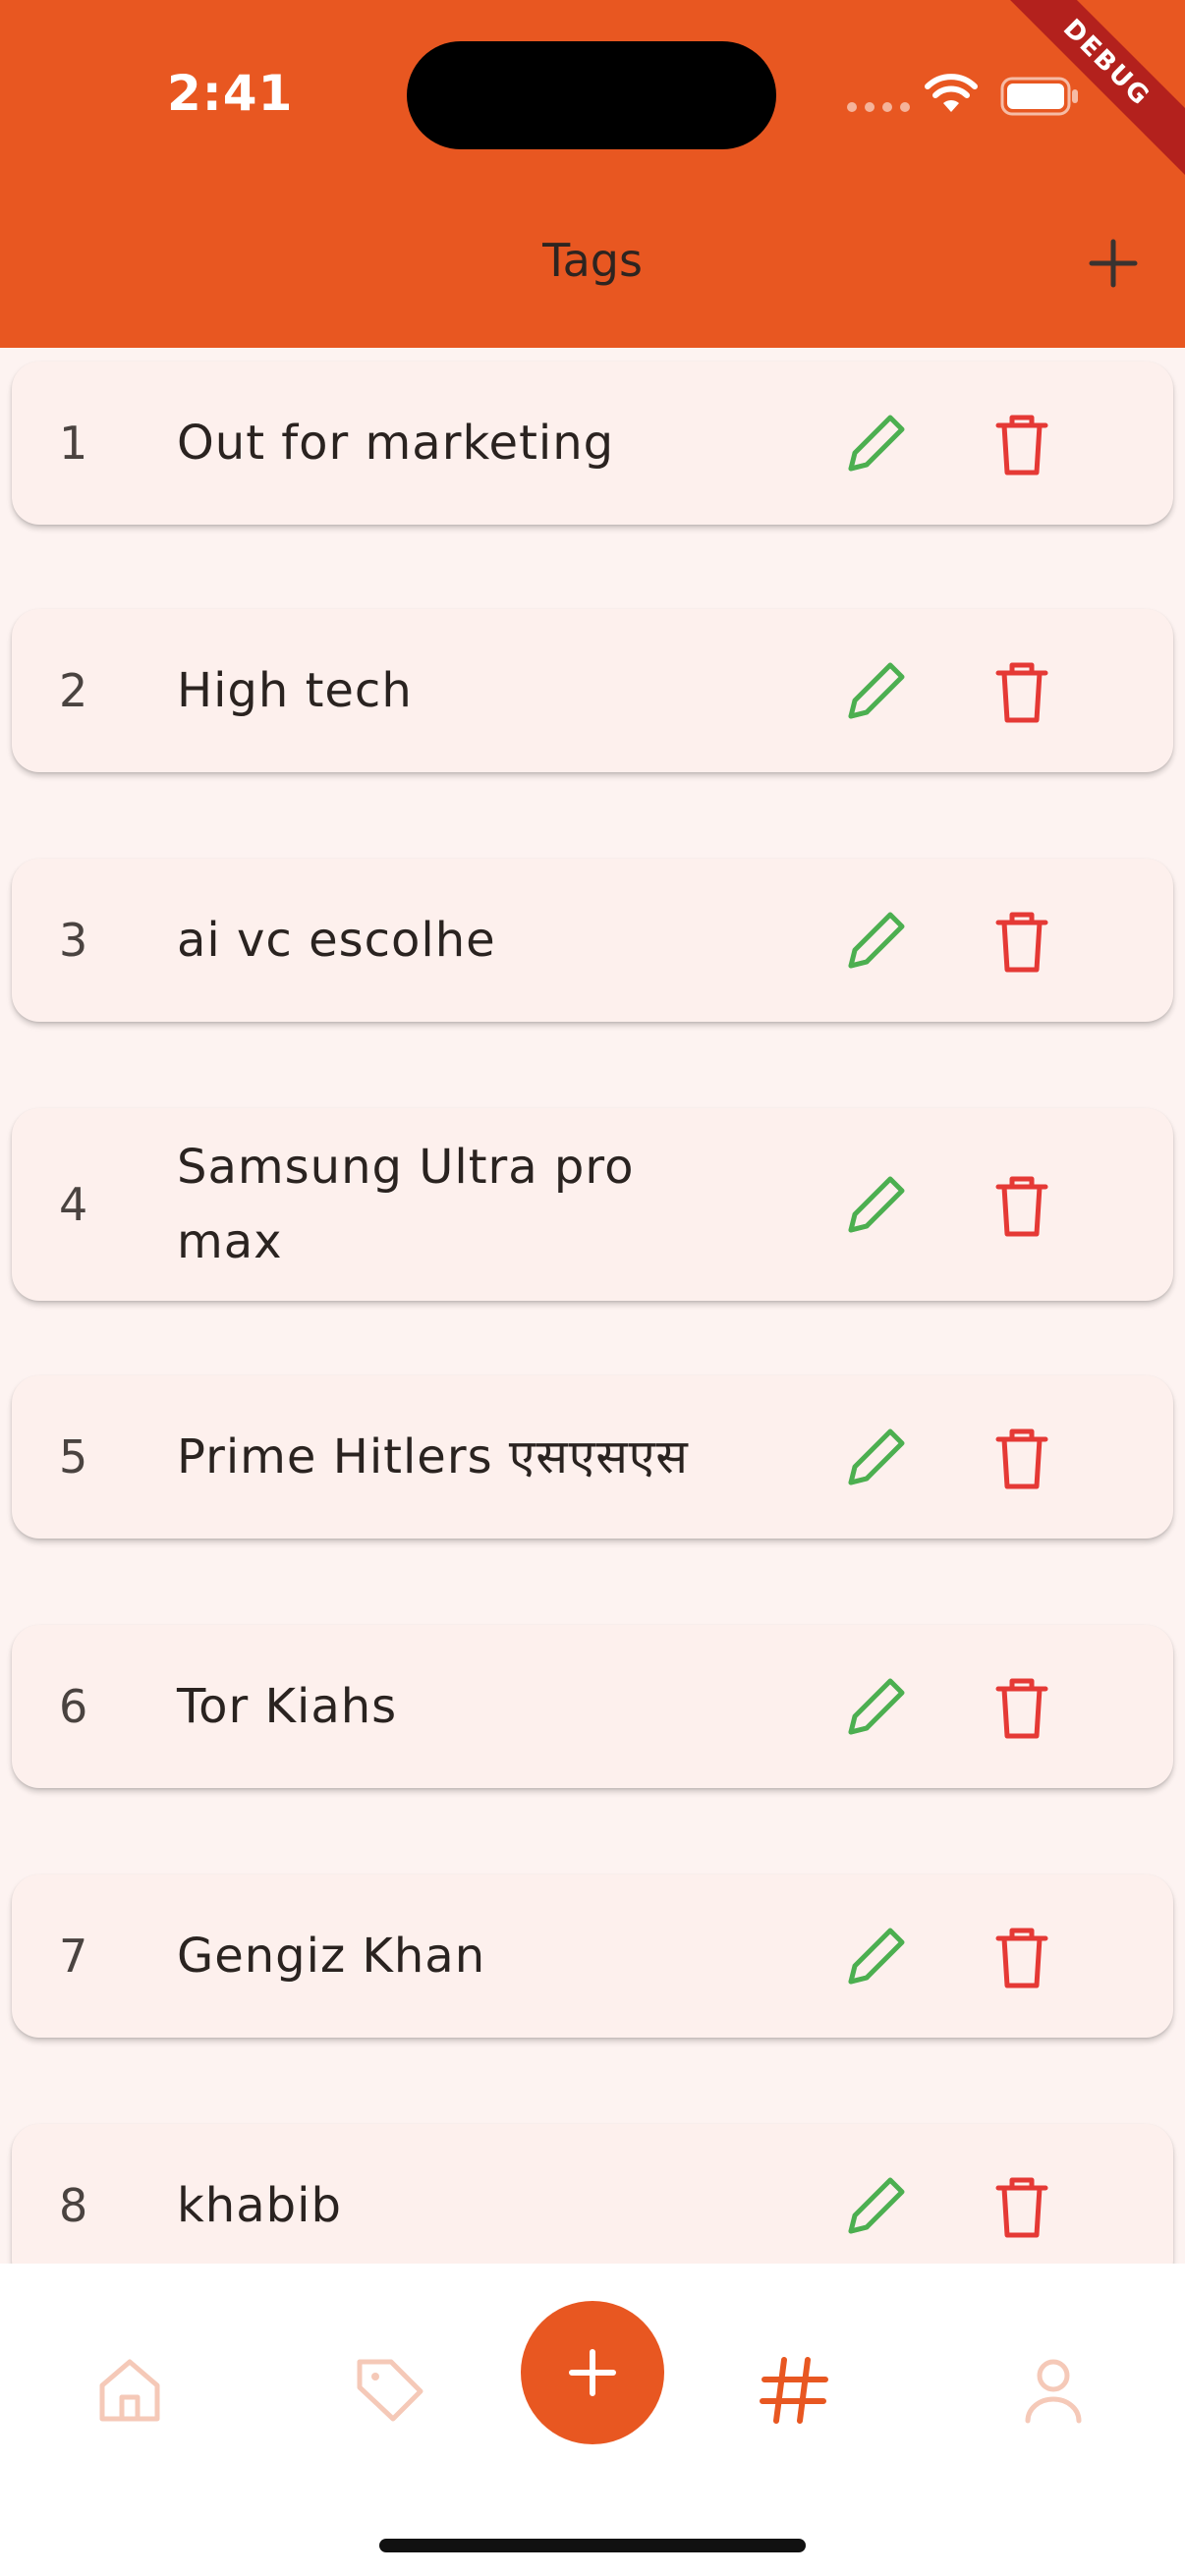 The width and height of the screenshot is (1185, 2576). I want to click on add-tag-button, so click(1114, 263).